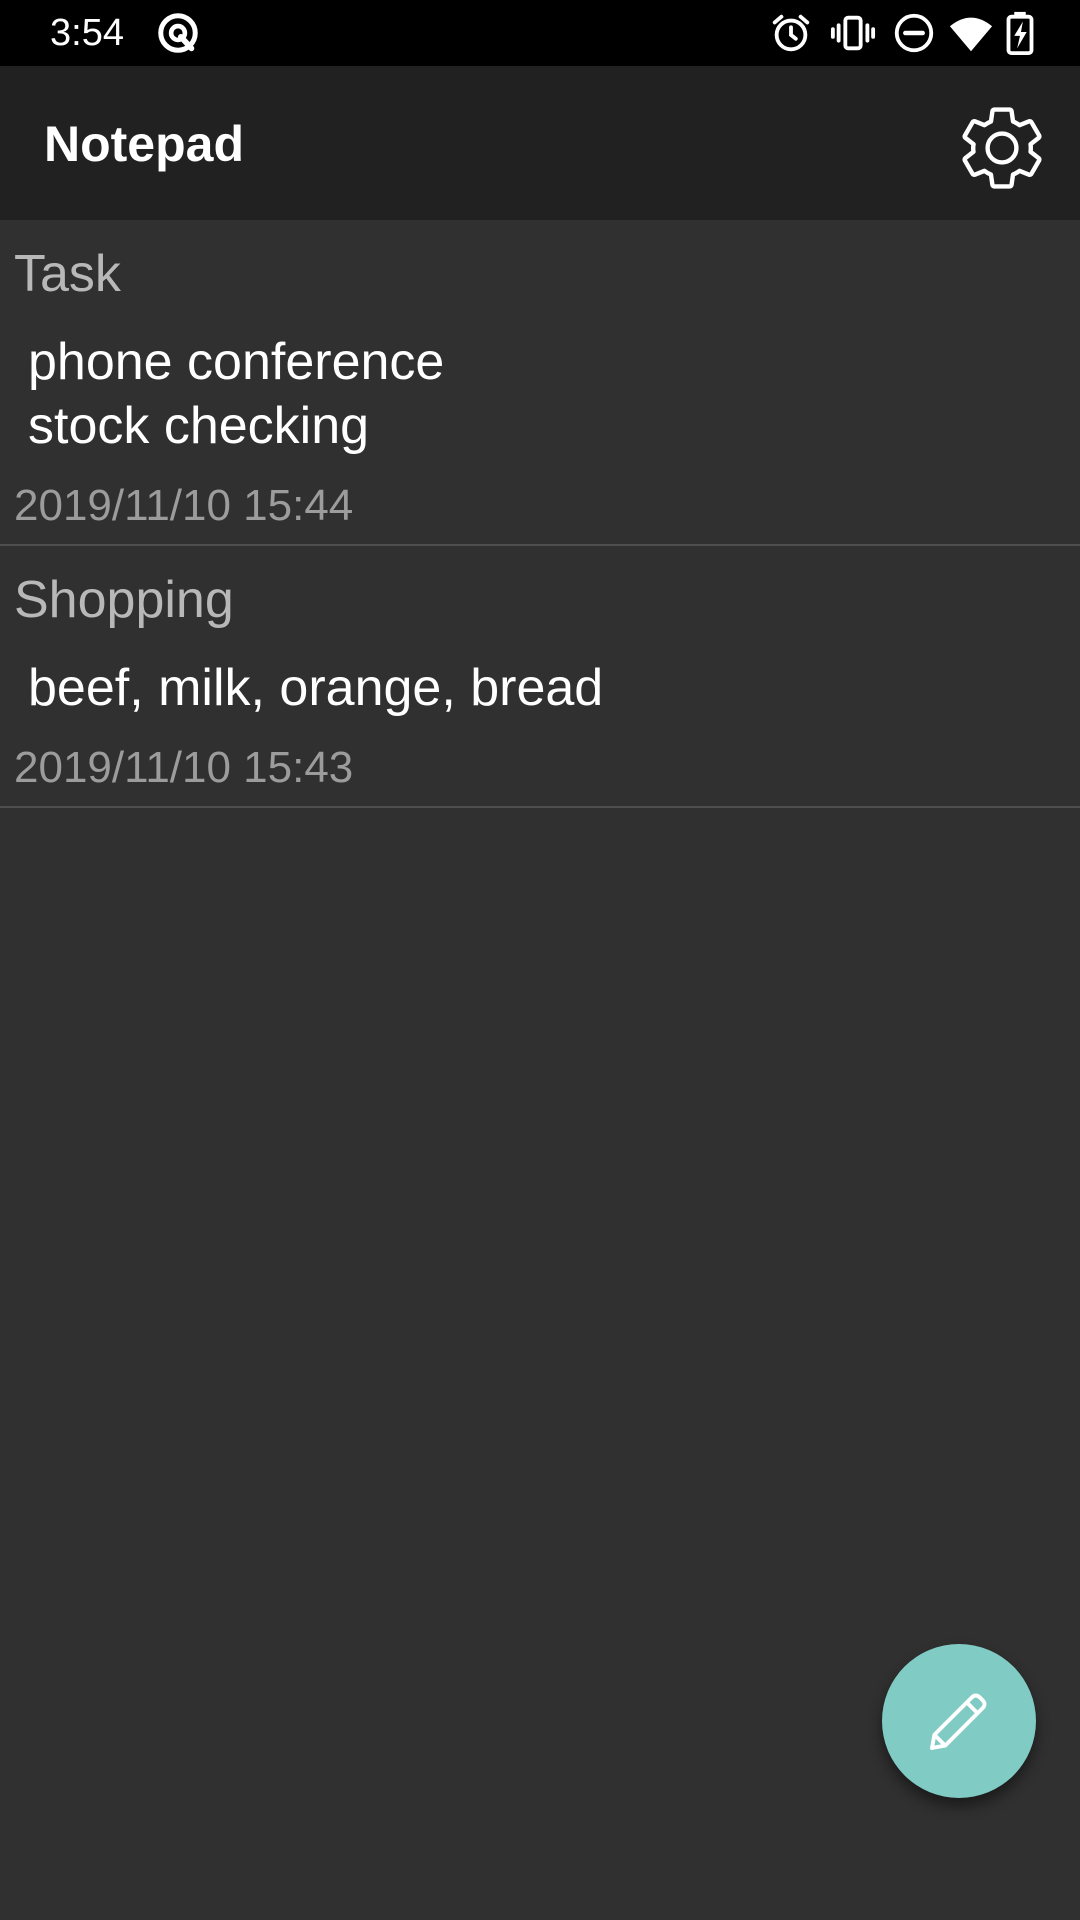  Describe the element at coordinates (87, 33) in the screenshot. I see `status-time: 3:54` at that location.